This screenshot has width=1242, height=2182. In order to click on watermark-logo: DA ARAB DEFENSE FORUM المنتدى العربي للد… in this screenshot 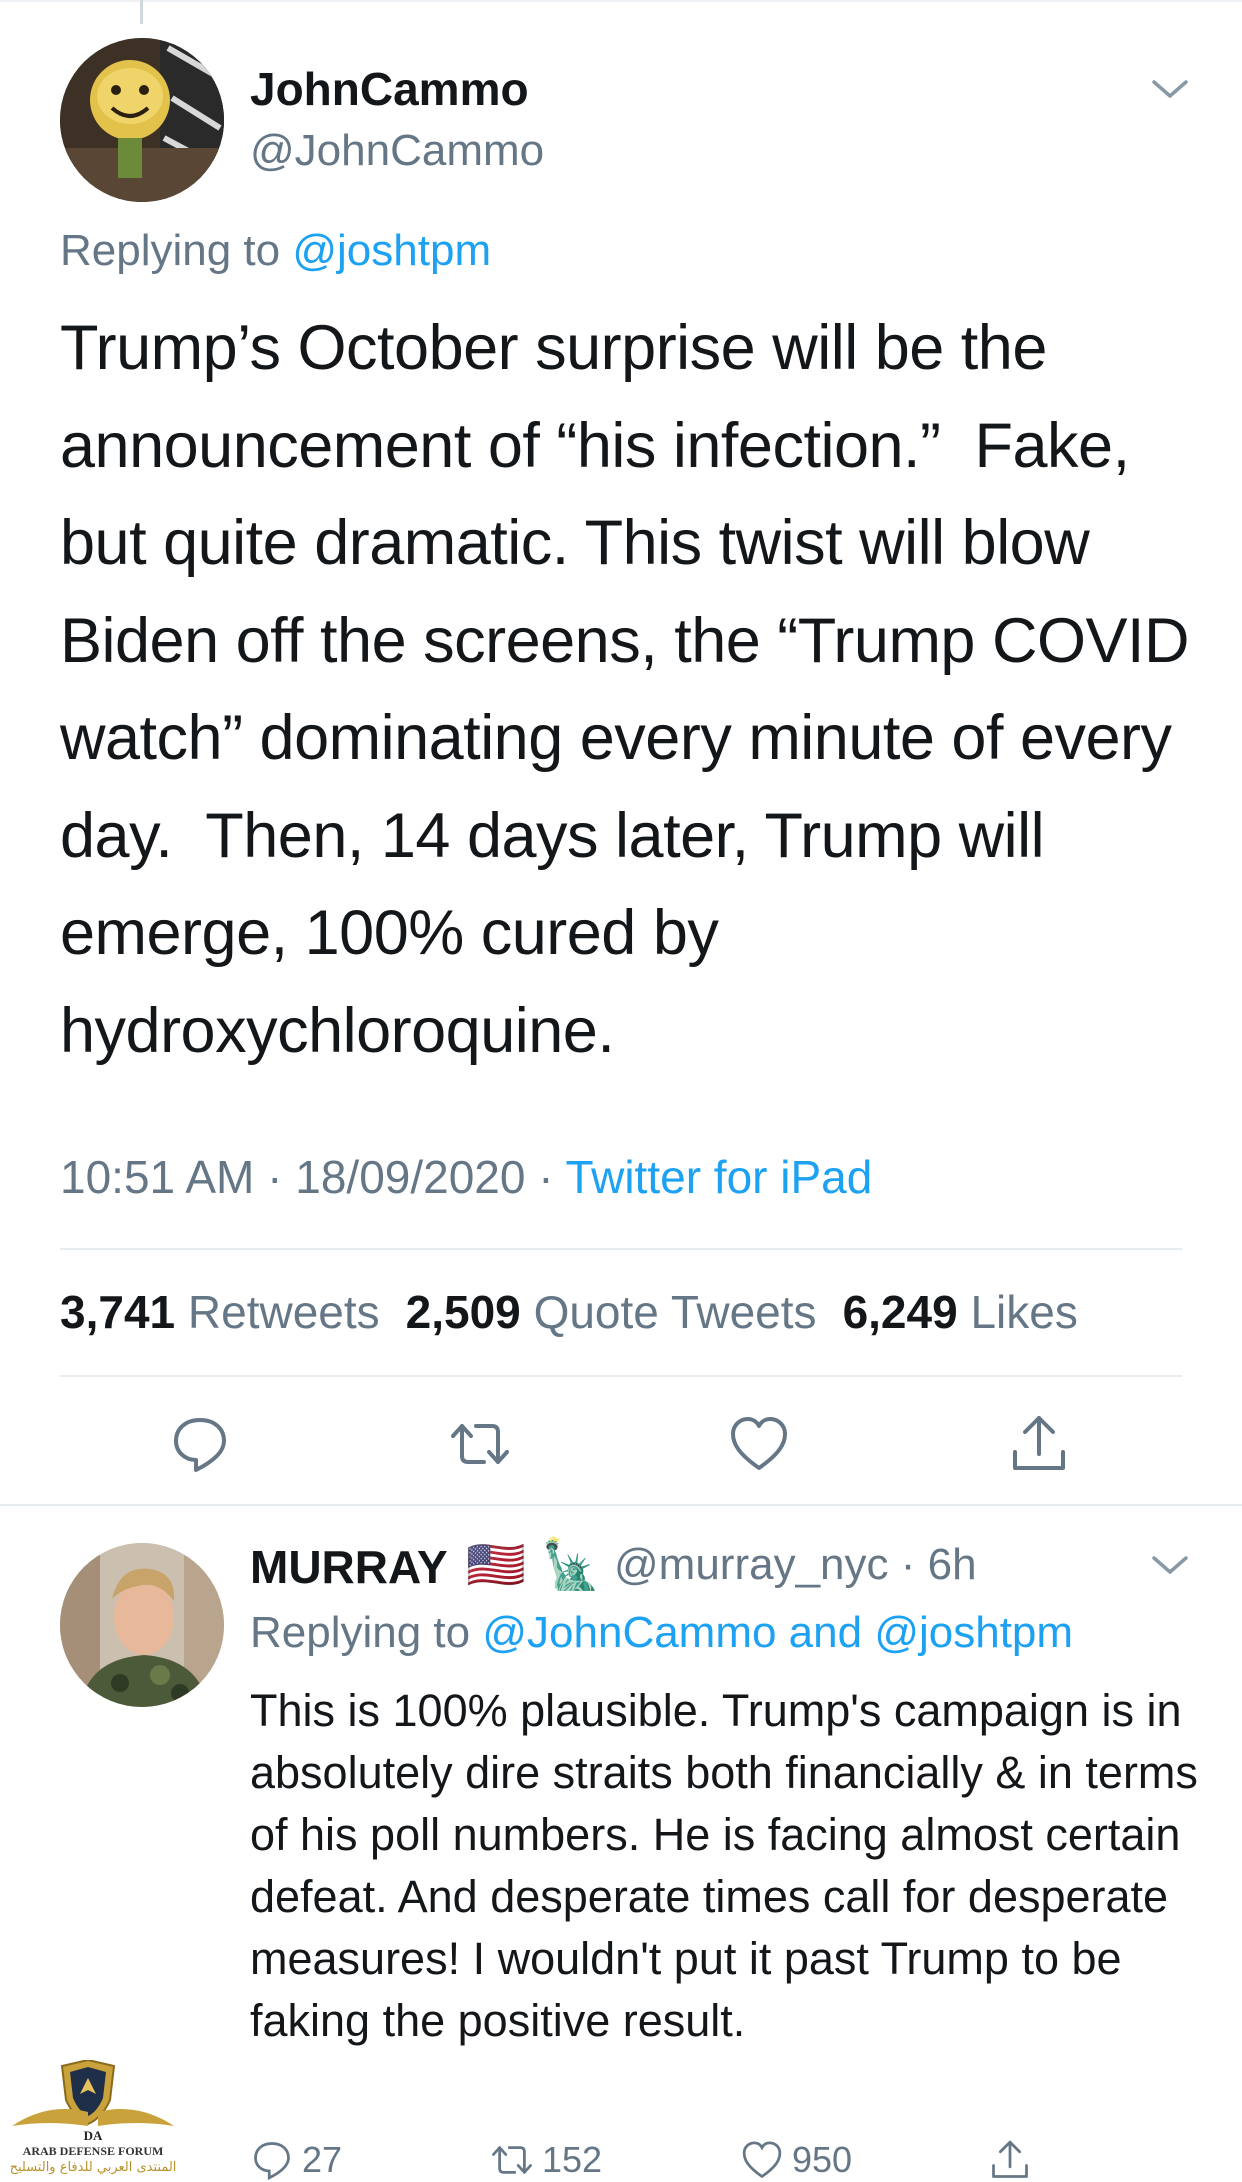, I will do `click(92, 2113)`.